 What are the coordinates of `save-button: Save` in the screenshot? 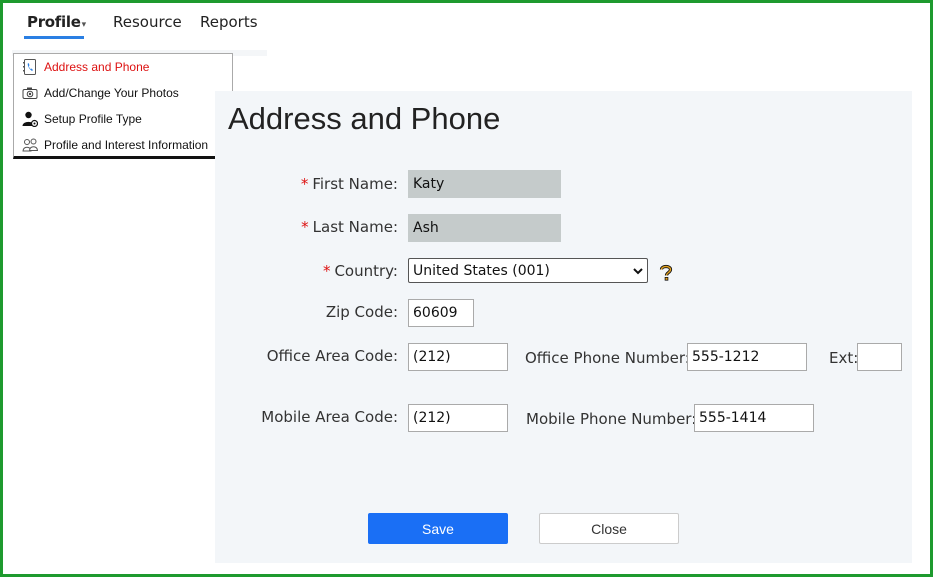 It's located at (438, 528).